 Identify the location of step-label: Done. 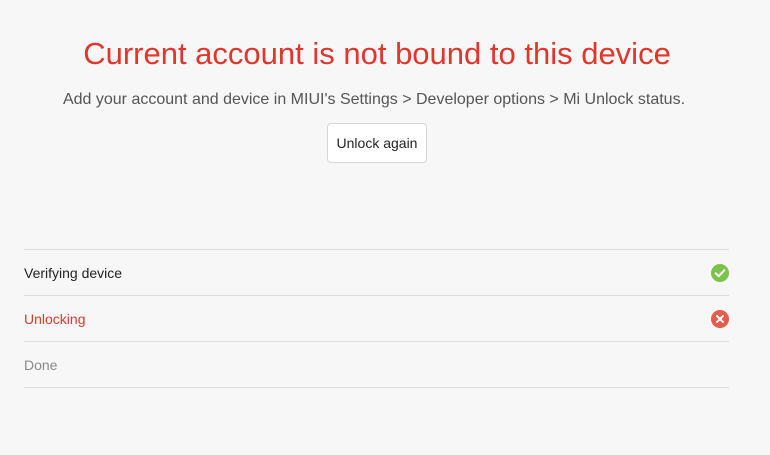
(41, 364).